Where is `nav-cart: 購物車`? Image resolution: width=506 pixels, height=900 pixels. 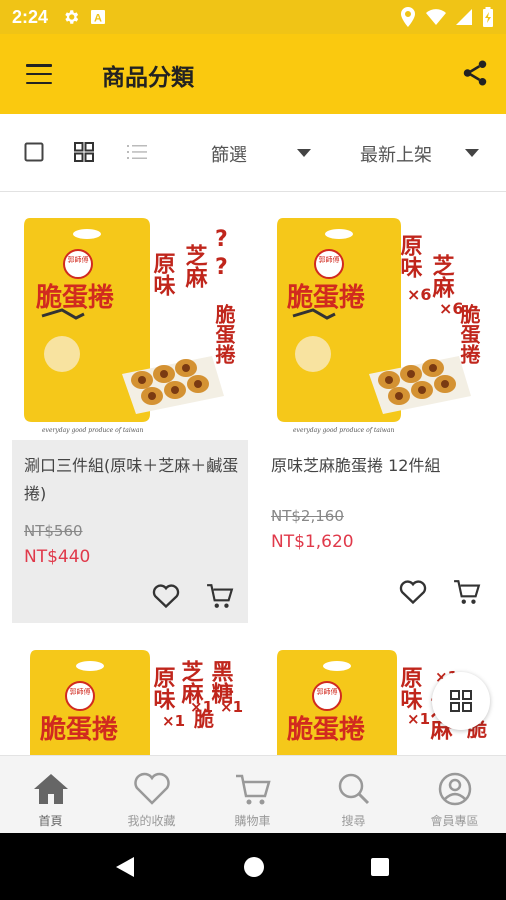 nav-cart: 購物車 is located at coordinates (252, 795).